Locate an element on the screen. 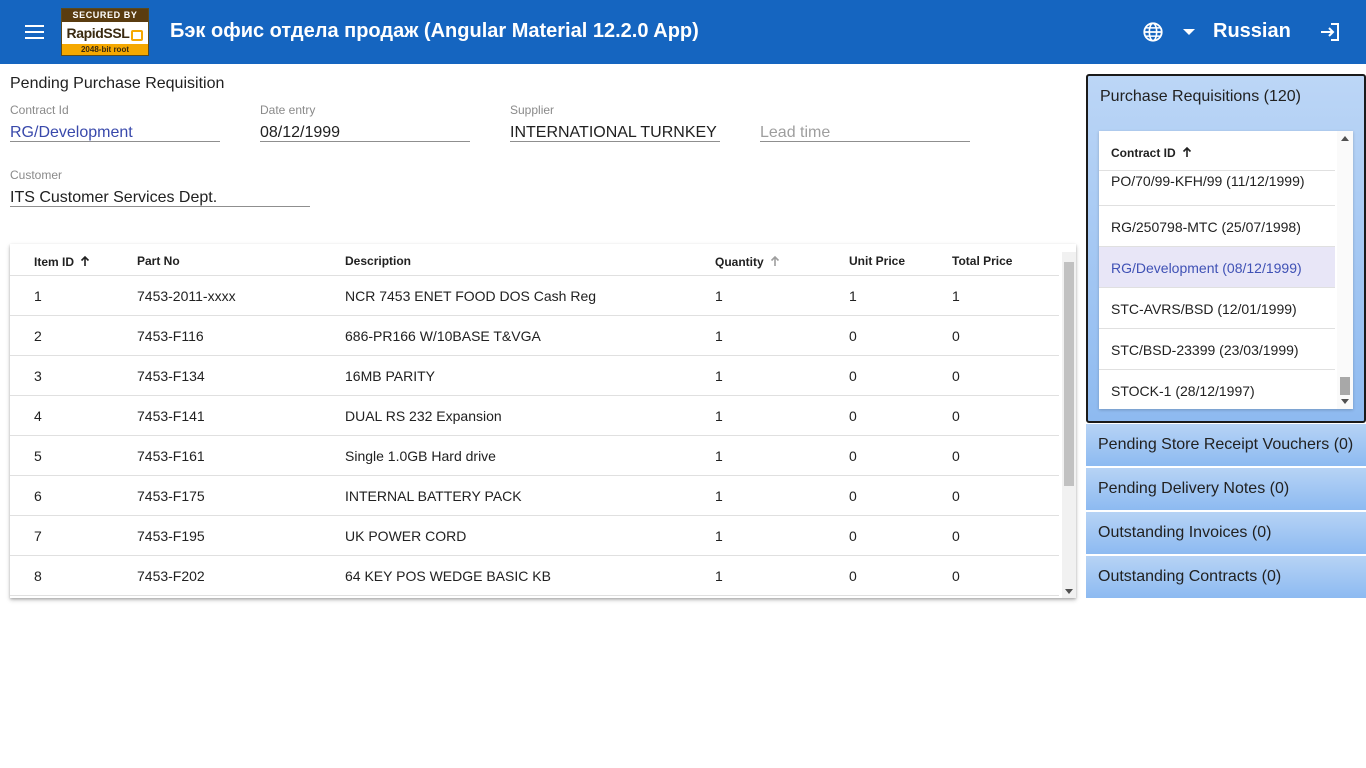  supplier-label: Supplier is located at coordinates (532, 110).